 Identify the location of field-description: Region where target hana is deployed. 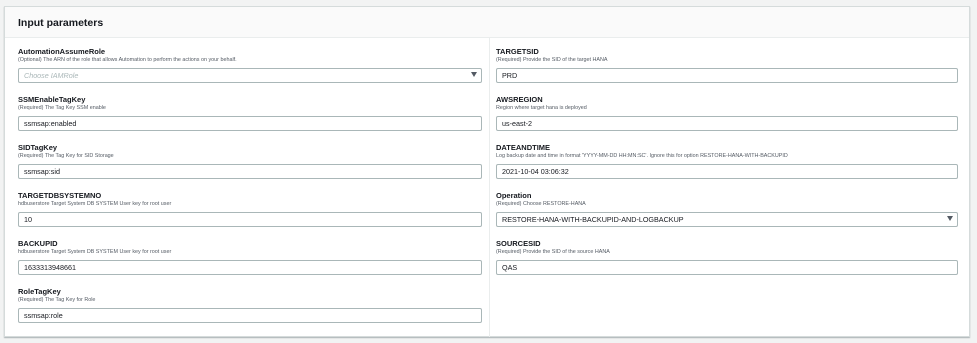
(541, 108).